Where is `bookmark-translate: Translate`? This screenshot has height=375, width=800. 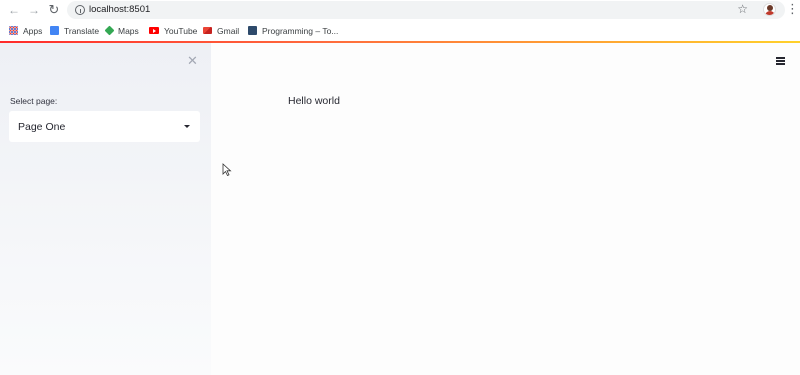
bookmark-translate: Translate is located at coordinates (74, 30).